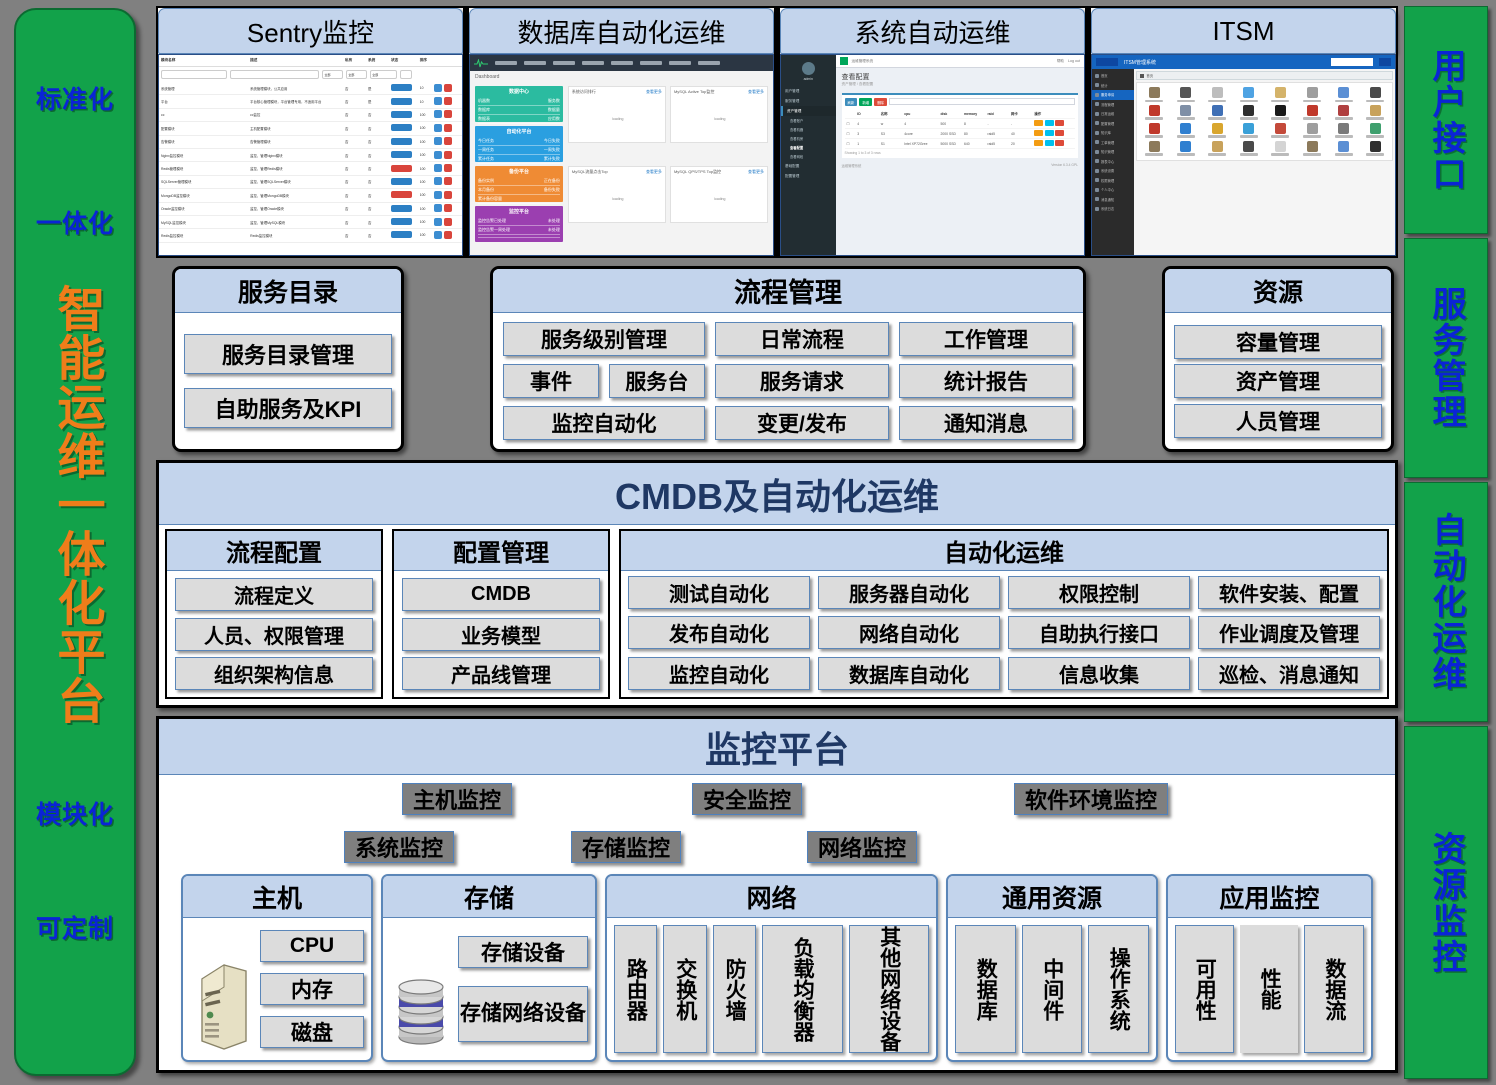  I want to click on itsm-sidebar-item-8: 知识管理, so click(1113, 152).